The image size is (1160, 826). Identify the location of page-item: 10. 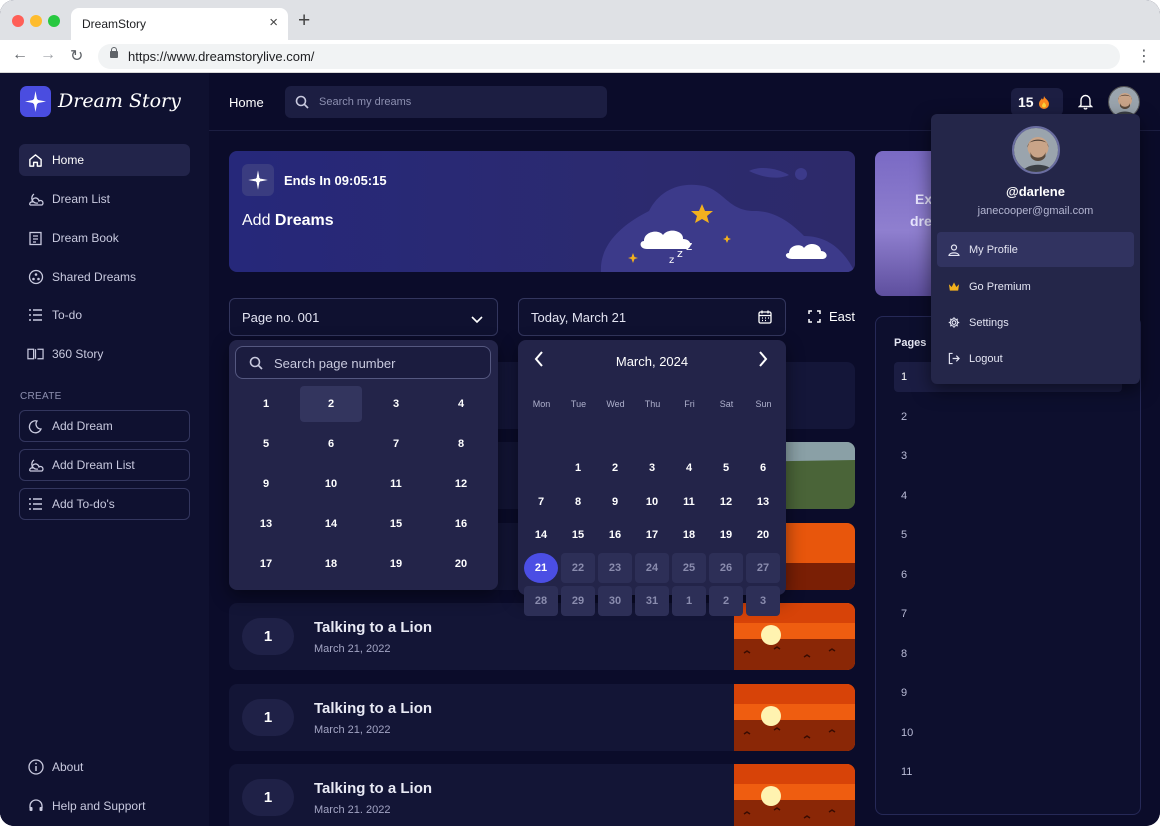
(1008, 733).